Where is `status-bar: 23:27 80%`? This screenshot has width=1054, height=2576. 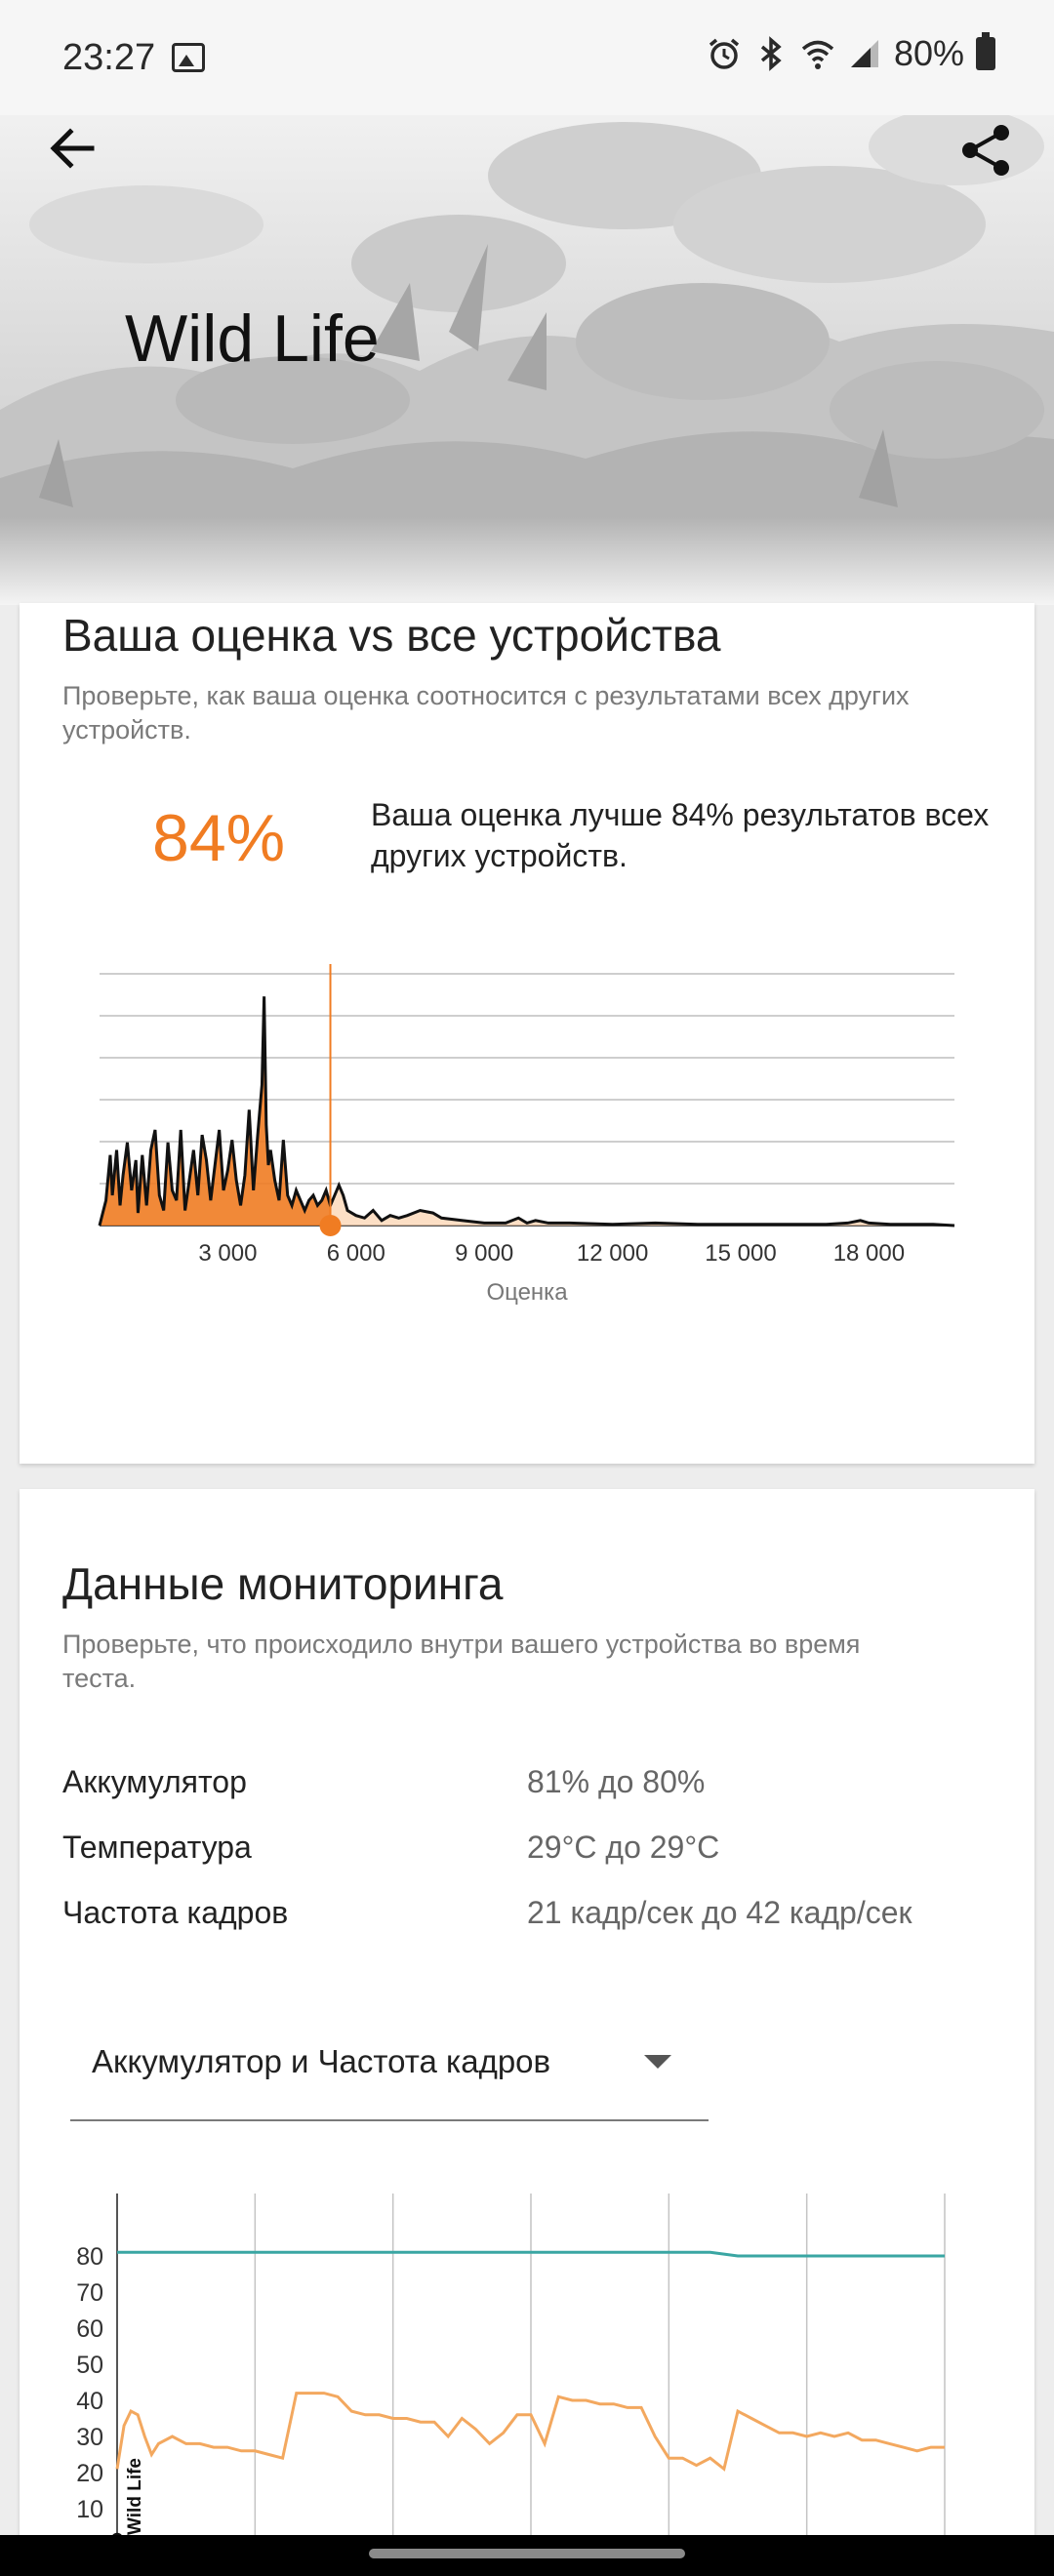 status-bar: 23:27 80% is located at coordinates (527, 57).